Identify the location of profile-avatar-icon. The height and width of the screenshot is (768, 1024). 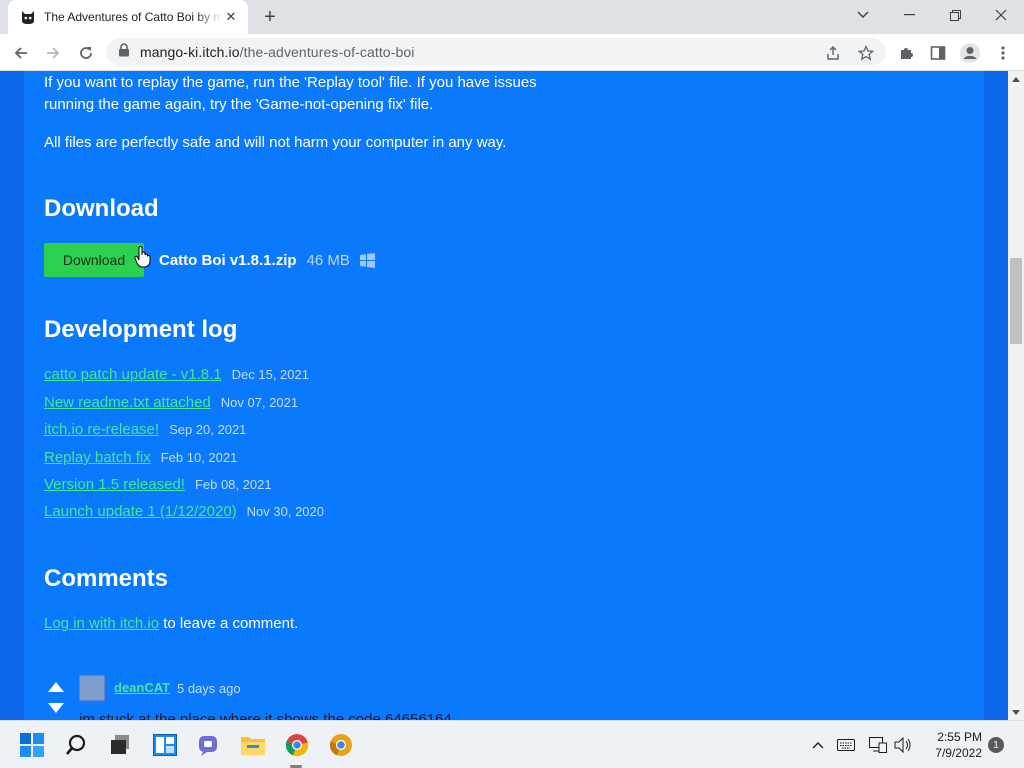
(970, 53).